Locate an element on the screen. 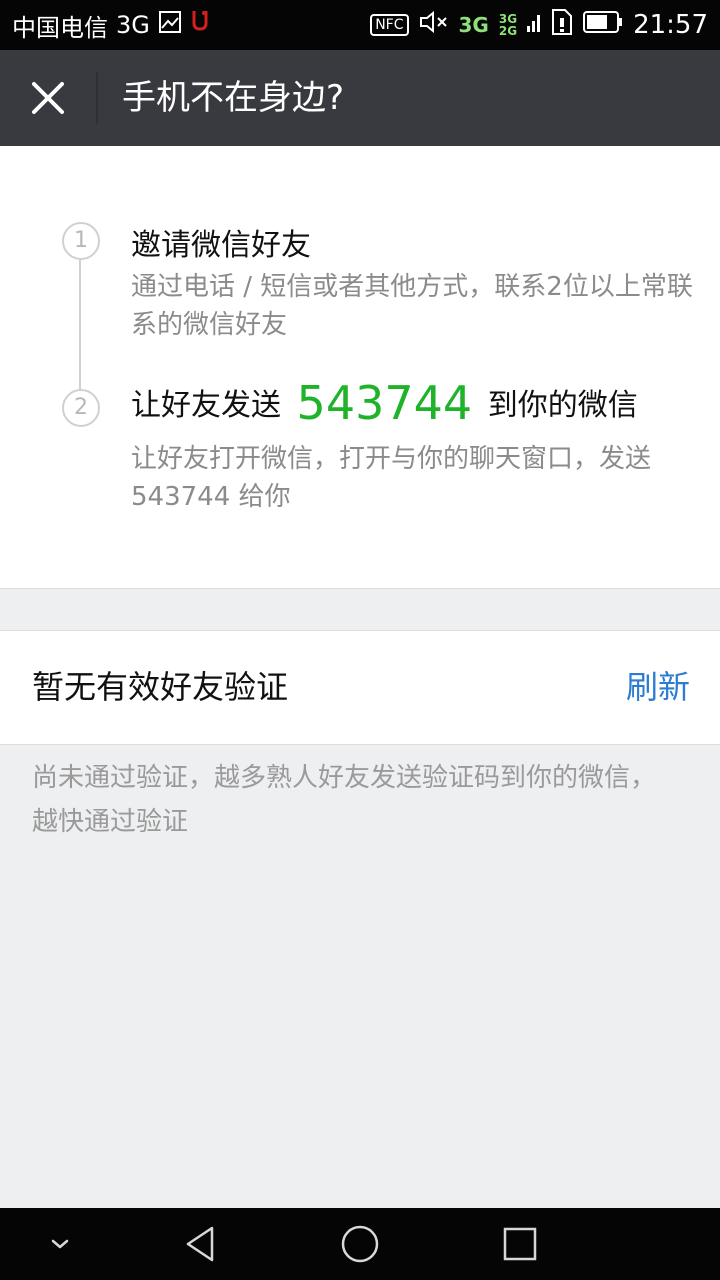 This screenshot has height=1280, width=720. page-title: 手机不在身边? is located at coordinates (233, 98).